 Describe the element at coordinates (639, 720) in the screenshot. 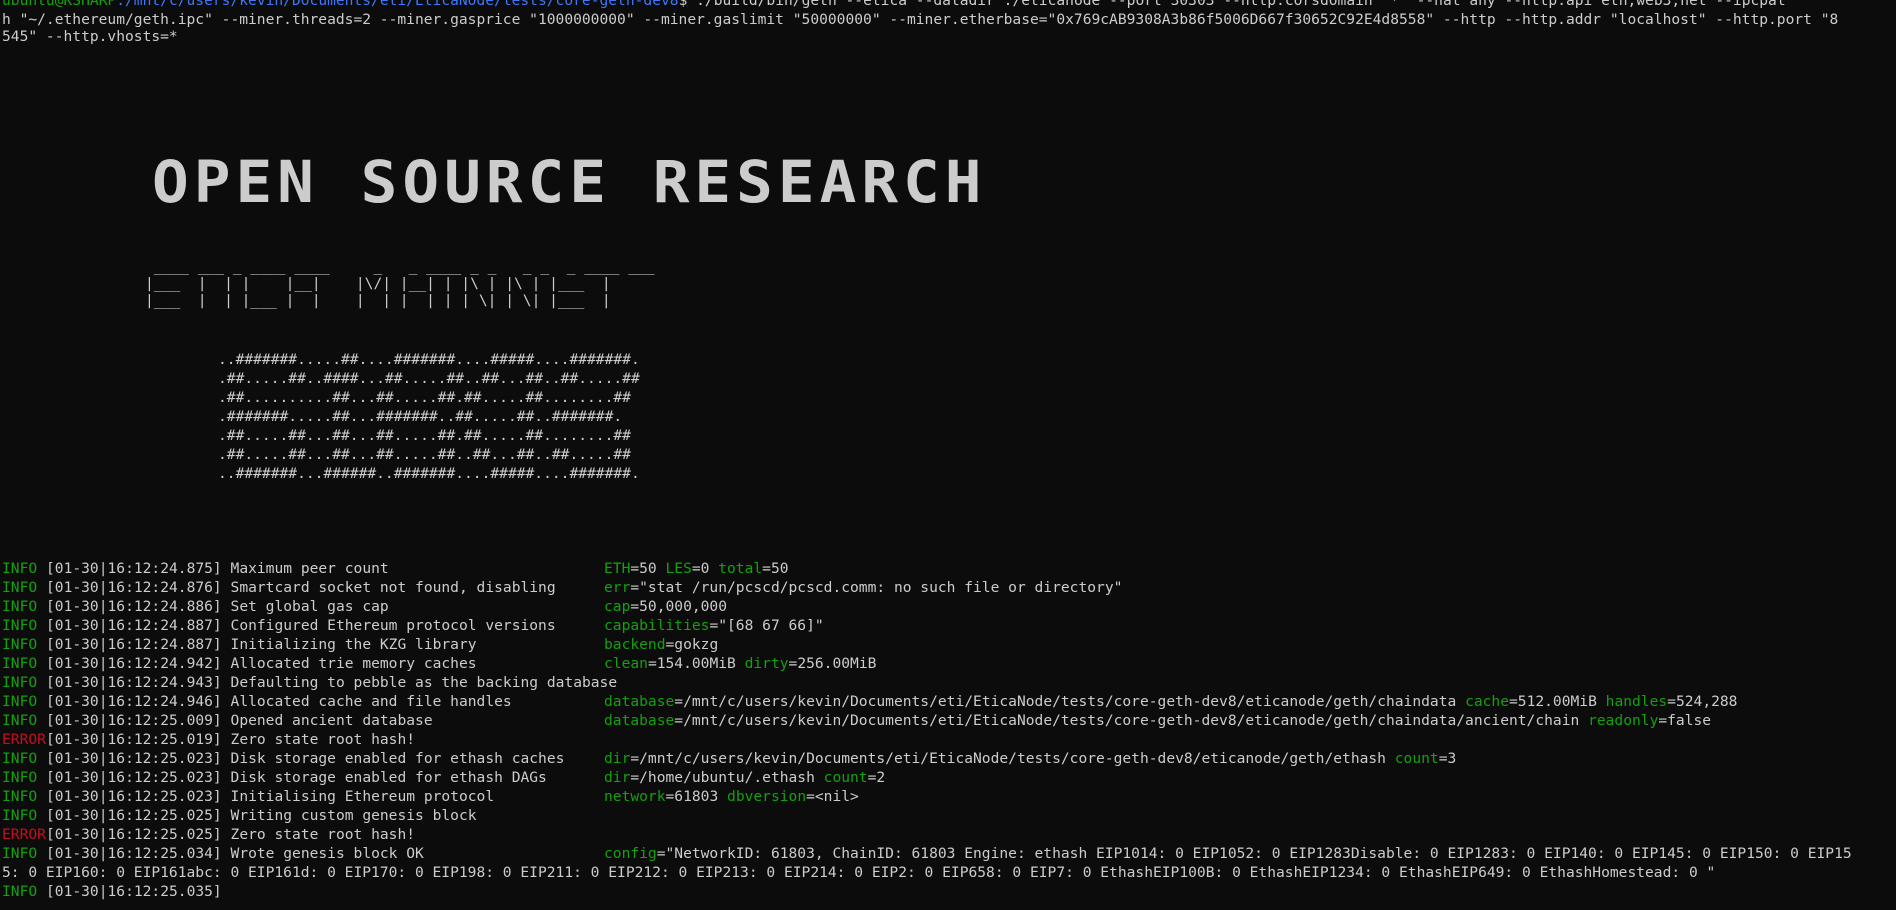

I see `field-key: database` at that location.